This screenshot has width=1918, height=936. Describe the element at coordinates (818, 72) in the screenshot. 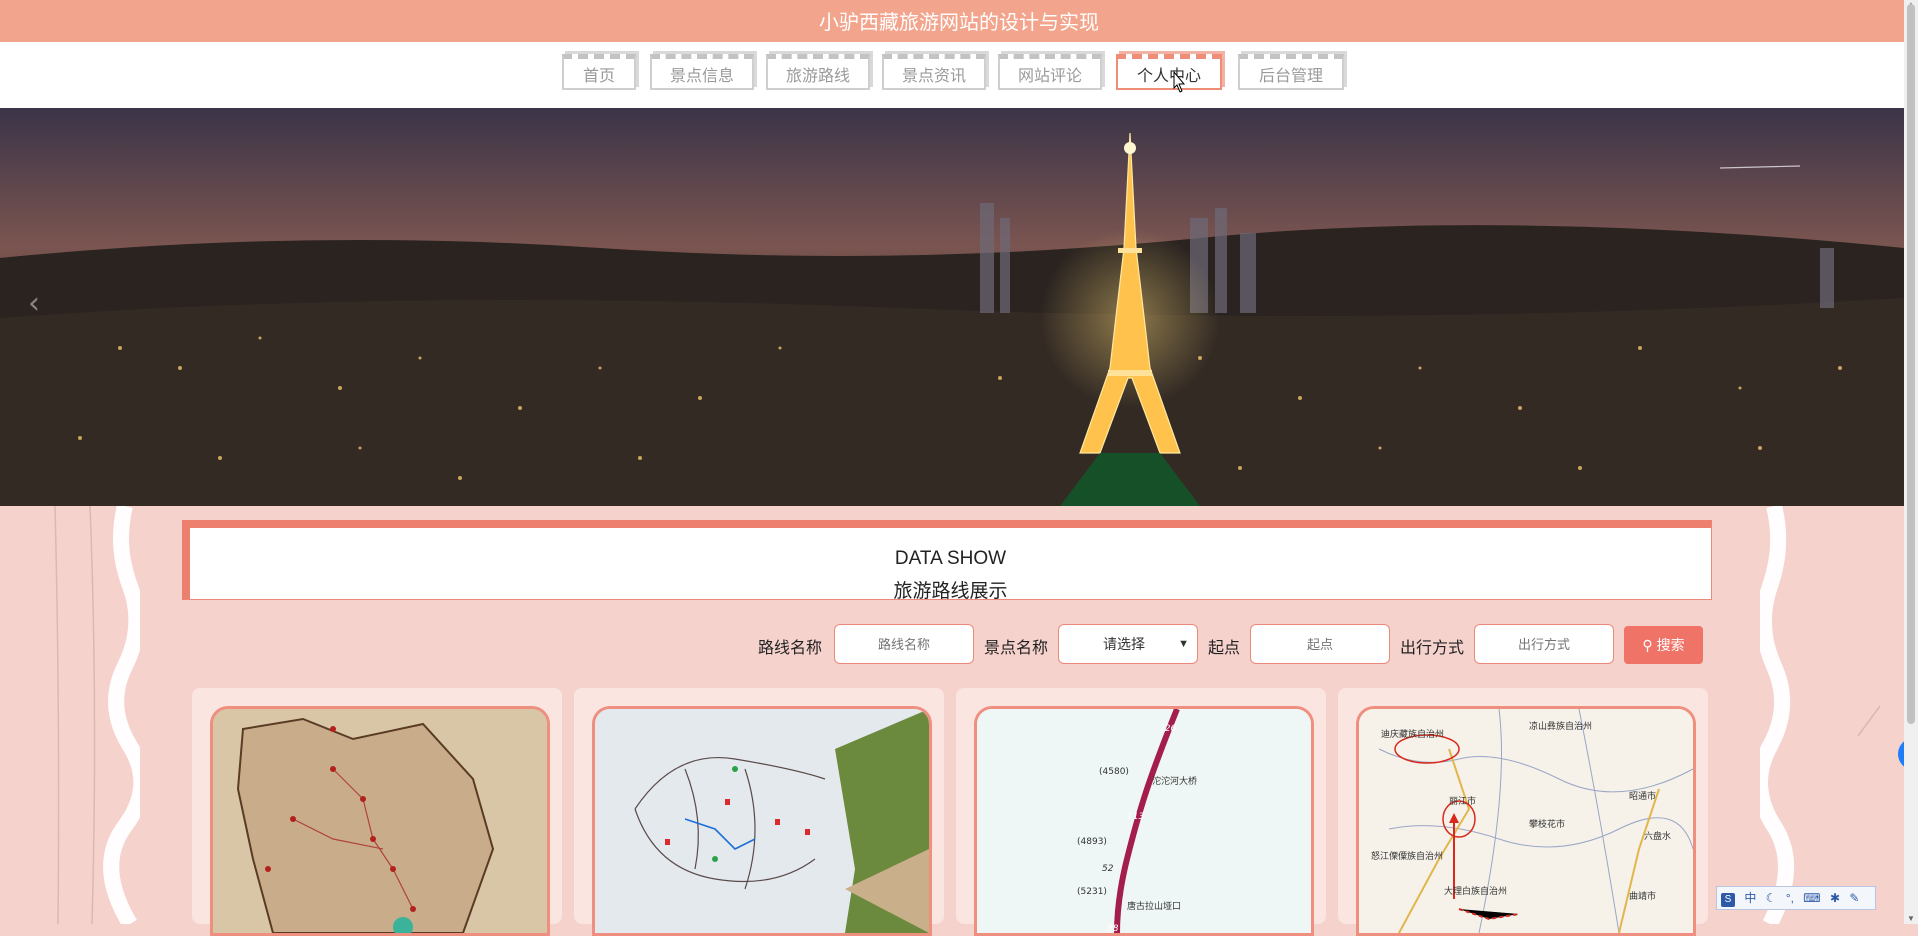

I see `nav-travel-routes: 旅游路线` at that location.